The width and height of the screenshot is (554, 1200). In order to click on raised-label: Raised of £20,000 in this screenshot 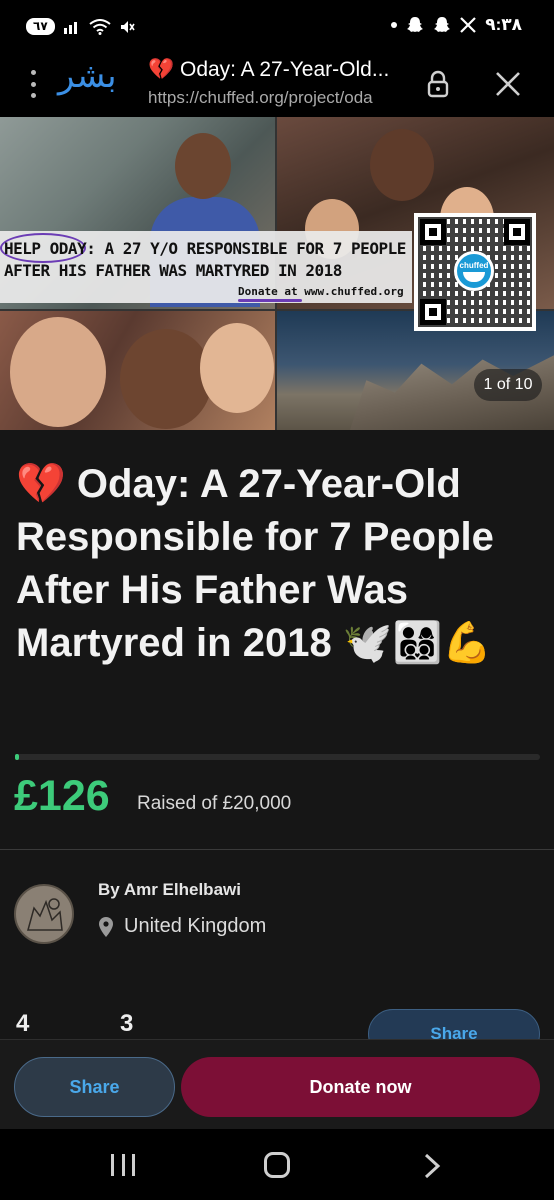, I will do `click(214, 803)`.